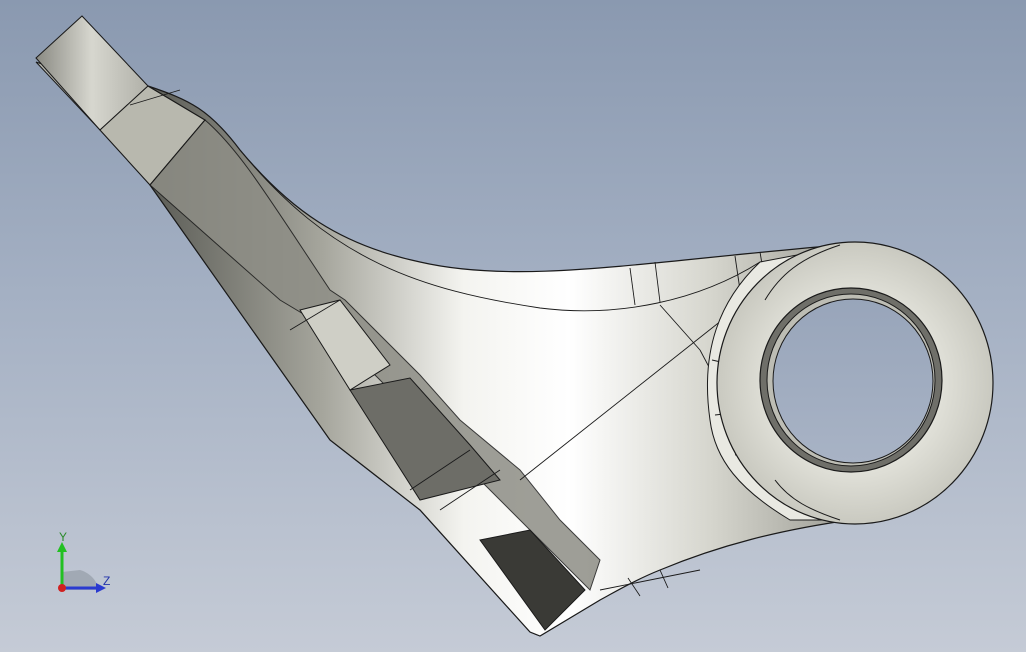 This screenshot has width=1026, height=652. What do you see at coordinates (107, 581) in the screenshot?
I see `triad-z-label: Z` at bounding box center [107, 581].